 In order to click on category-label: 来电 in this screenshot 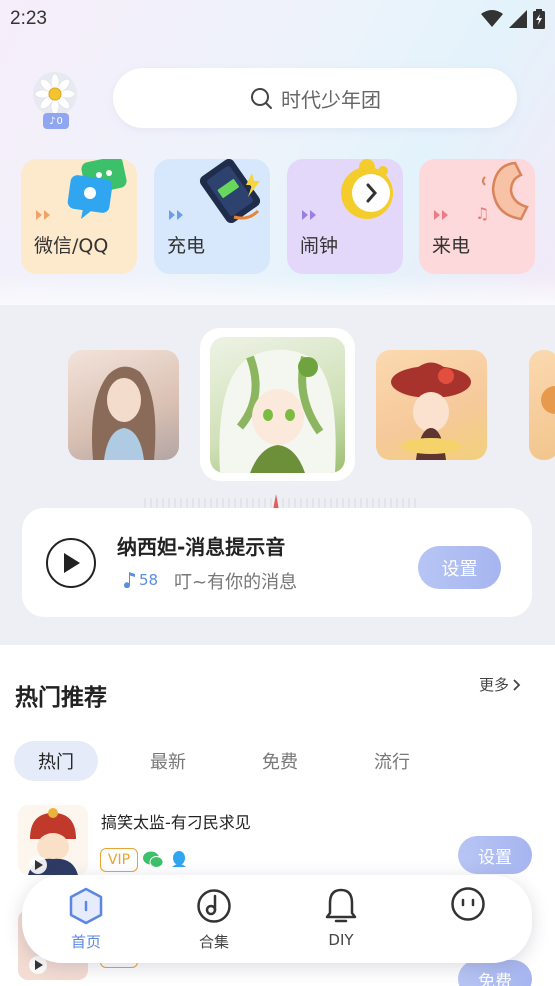, I will do `click(451, 246)`.